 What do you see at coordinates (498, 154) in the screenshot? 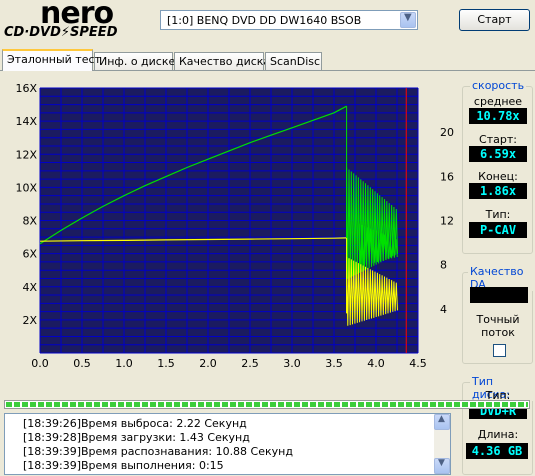
I see `start-speed-value: 6.59x` at bounding box center [498, 154].